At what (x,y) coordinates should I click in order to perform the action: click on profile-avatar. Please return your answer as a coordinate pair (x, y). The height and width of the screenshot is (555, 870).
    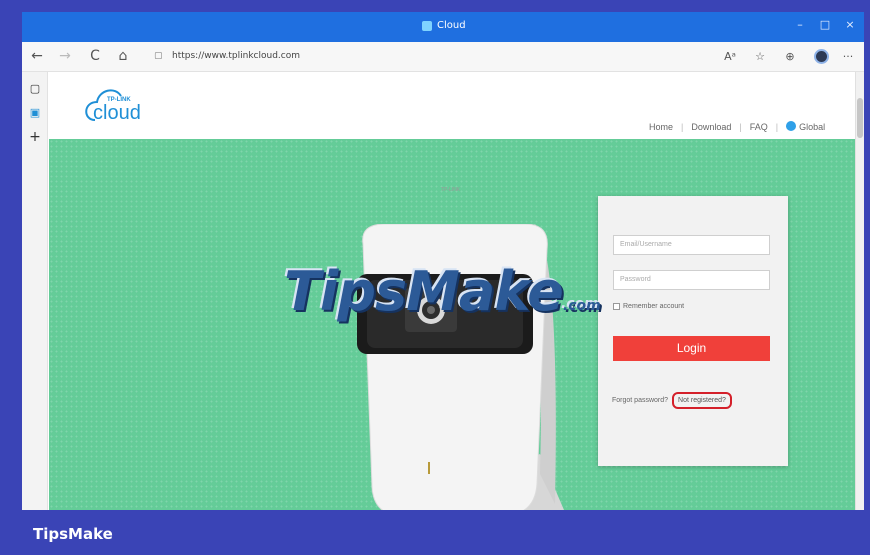
    Looking at the image, I should click on (821, 56).